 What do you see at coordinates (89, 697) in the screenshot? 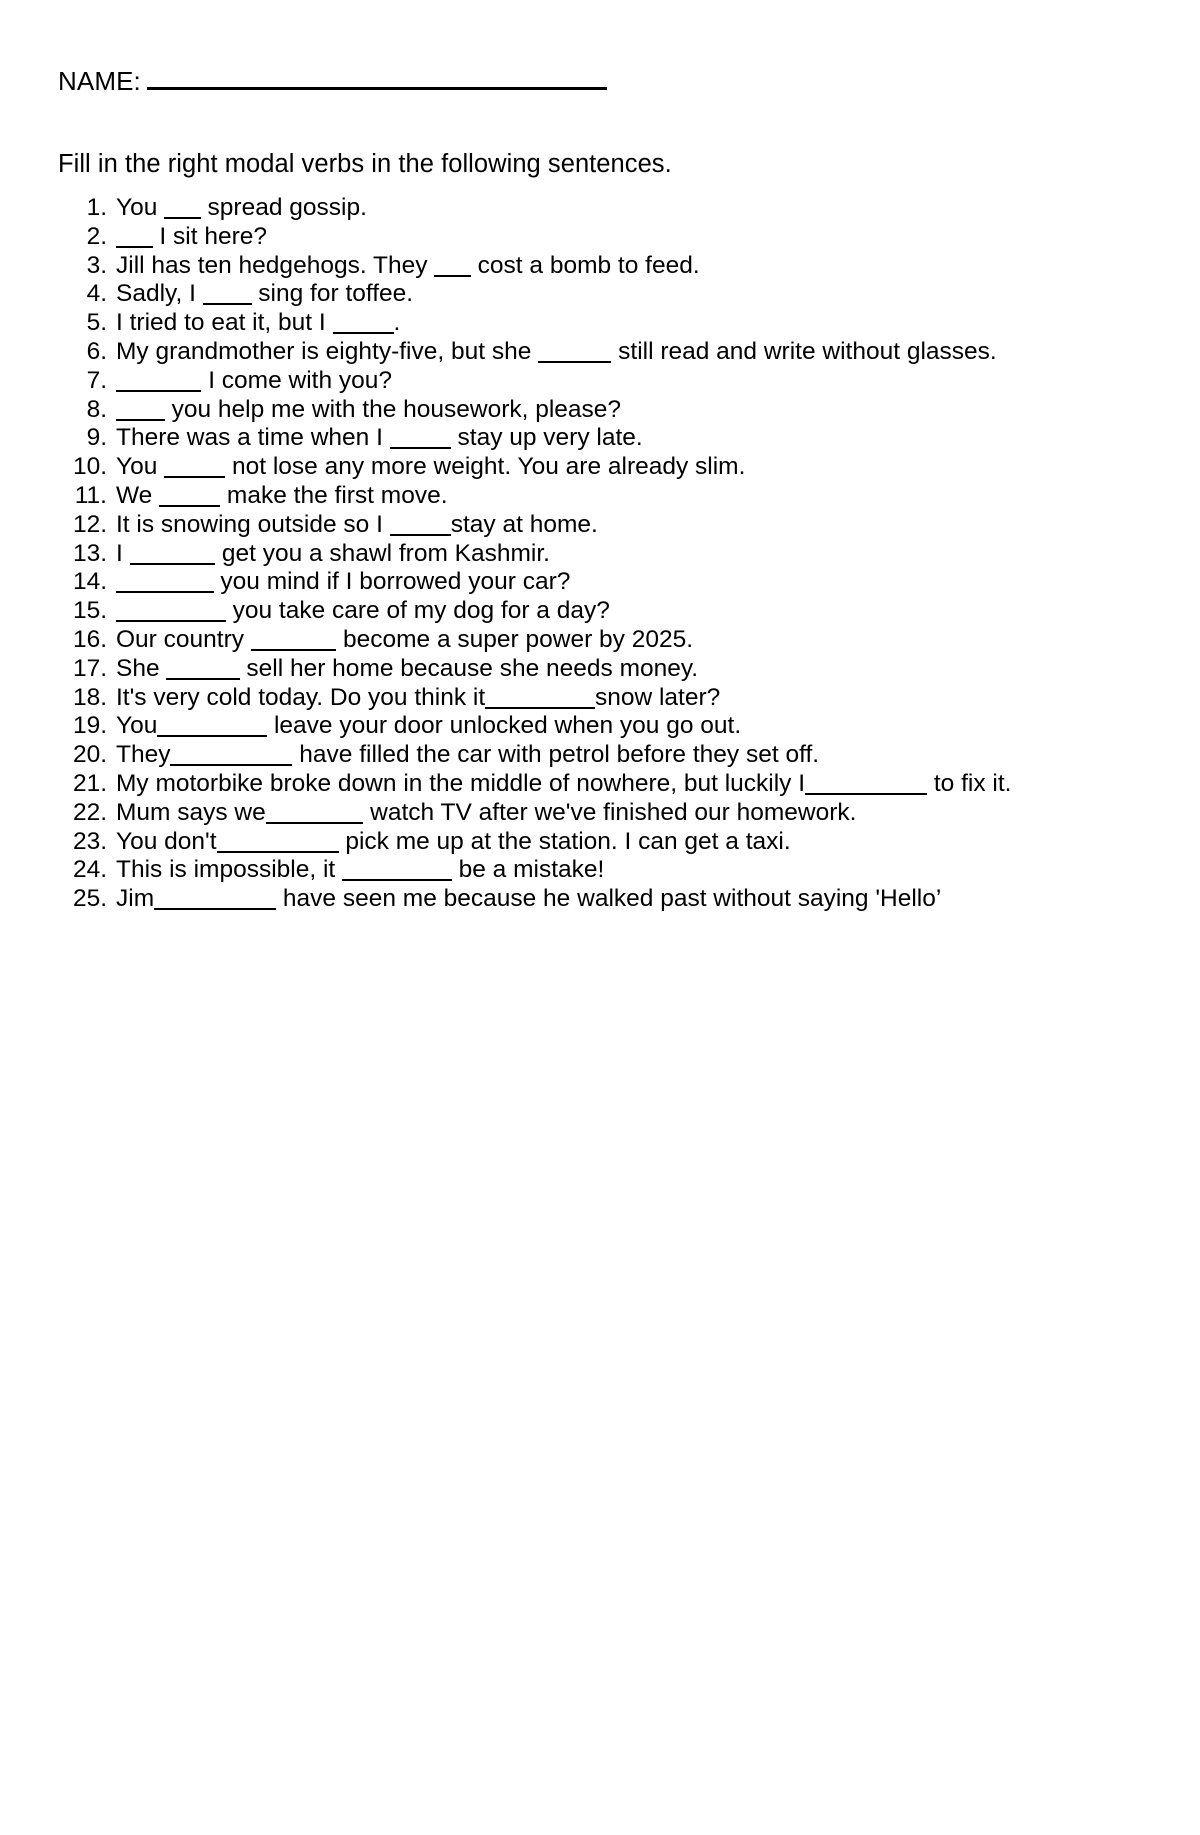
I see `question-number: 18.` at bounding box center [89, 697].